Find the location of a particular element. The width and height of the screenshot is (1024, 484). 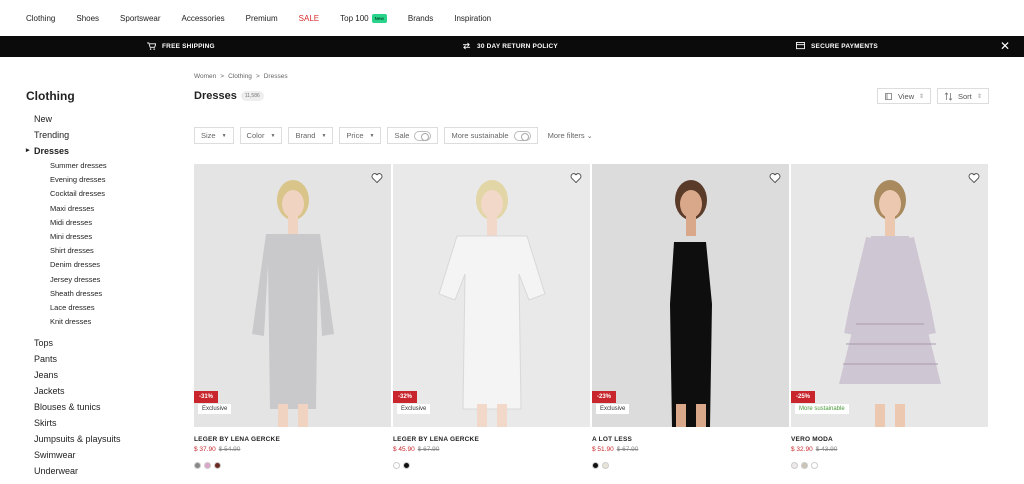

sidebar-item-jumpsuits: Jumpsuits & playsuits is located at coordinates (101, 439).